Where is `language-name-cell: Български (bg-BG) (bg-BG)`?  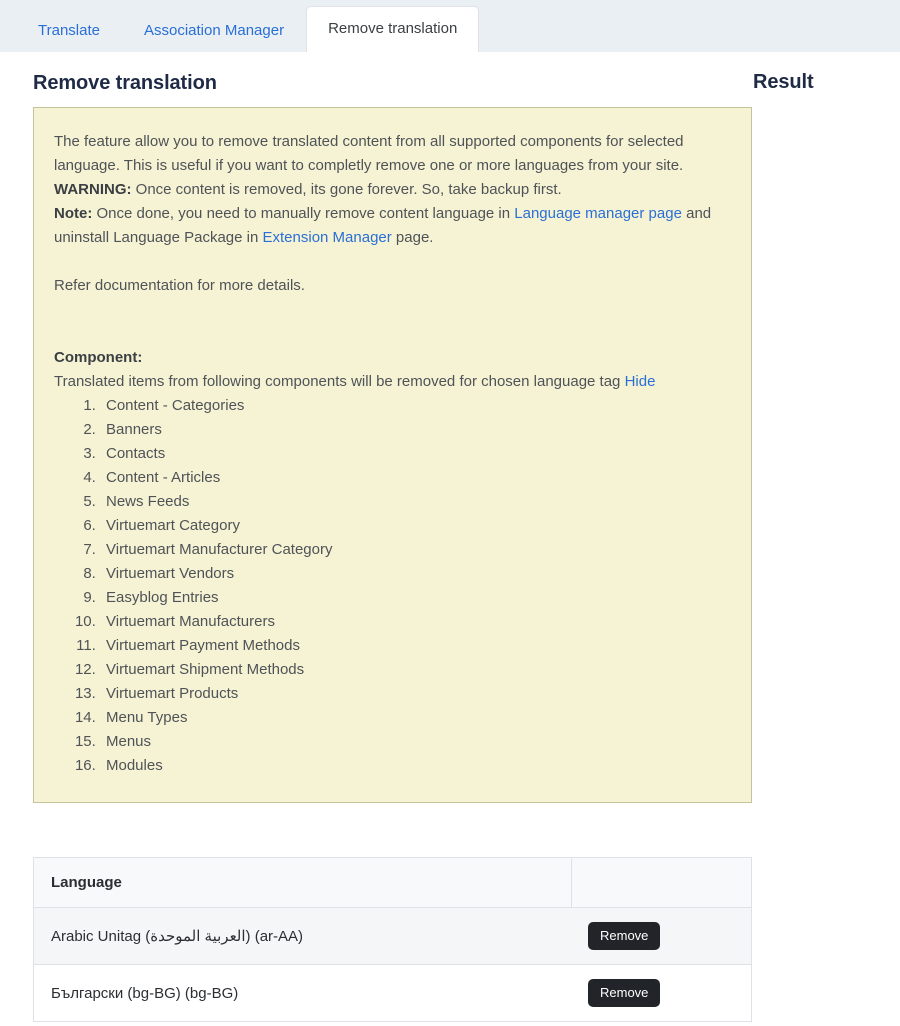
language-name-cell: Български (bg-BG) (bg-BG) is located at coordinates (302, 993).